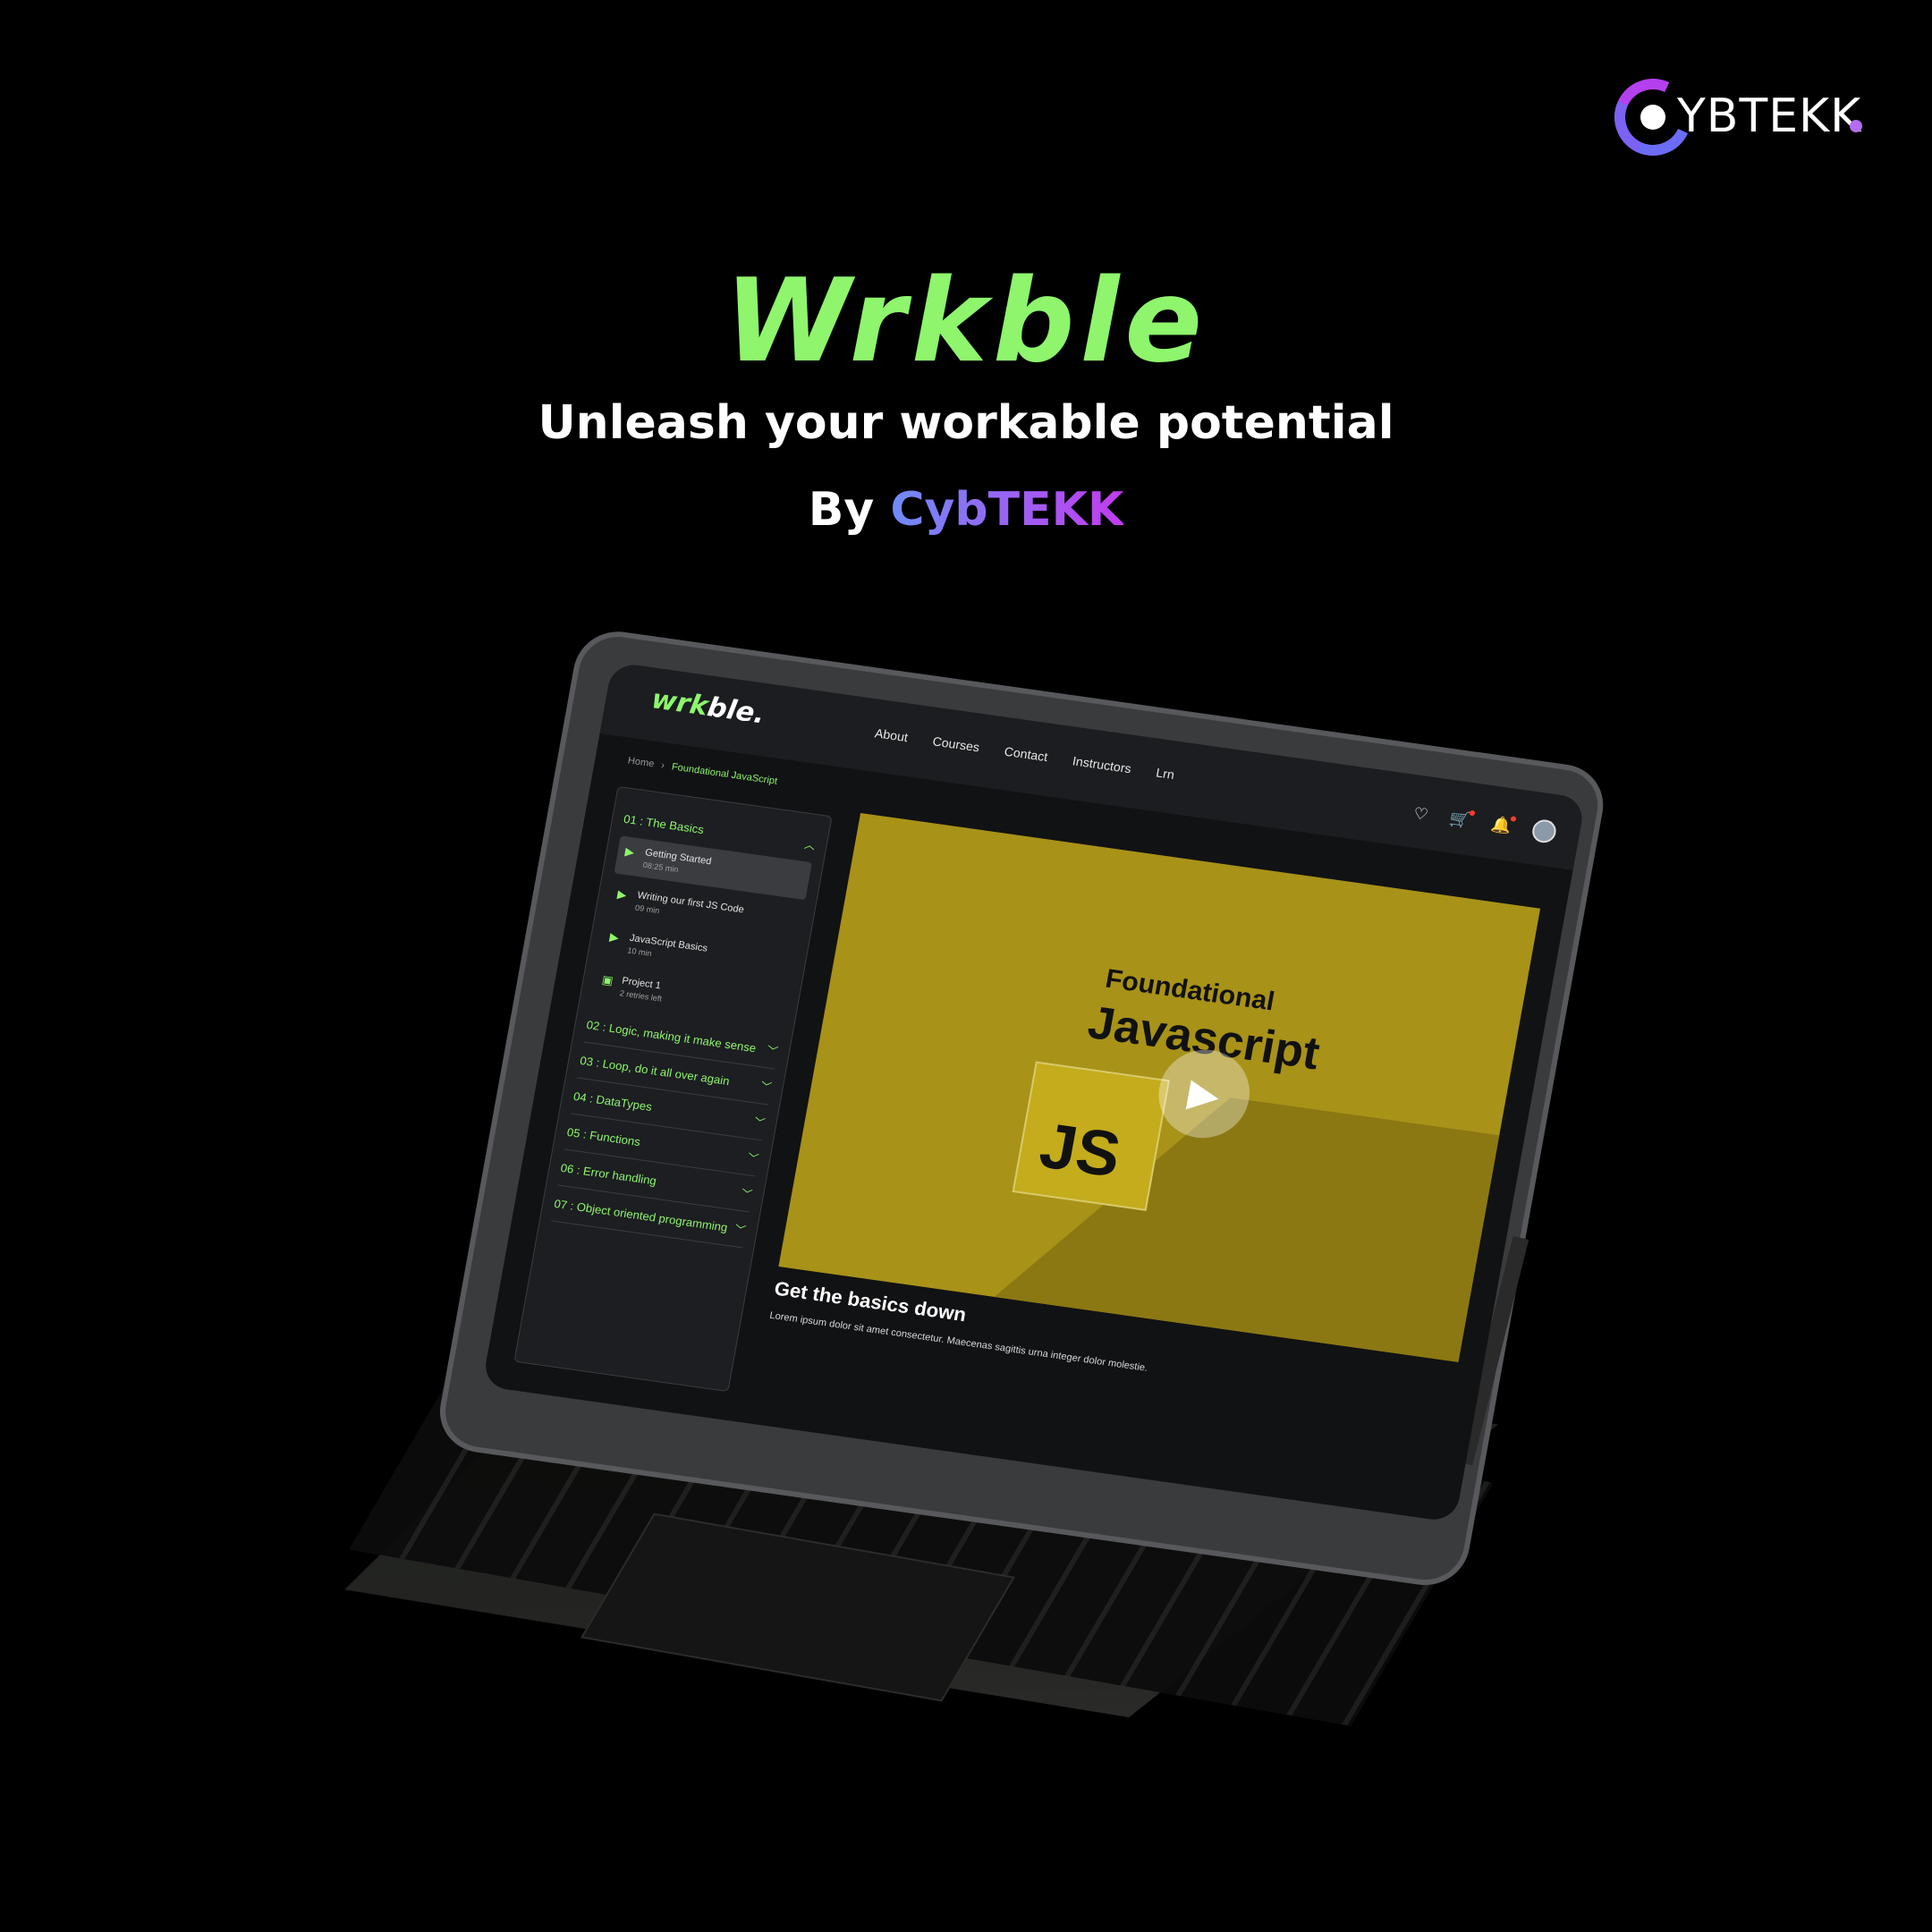 The height and width of the screenshot is (1932, 1932). Describe the element at coordinates (1421, 814) in the screenshot. I see `heart-icon: ♡` at that location.